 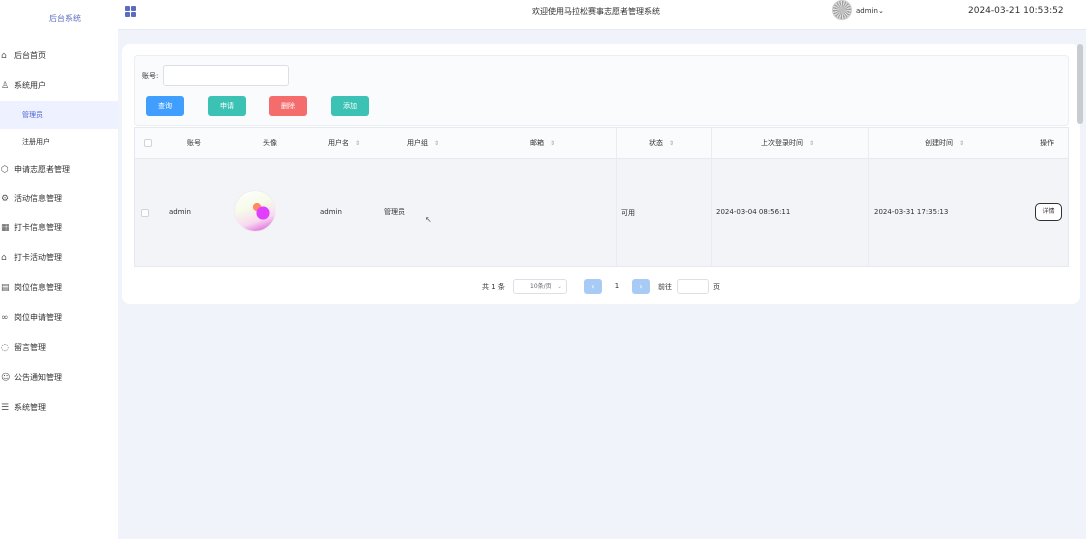 What do you see at coordinates (5, 318) in the screenshot?
I see `share-icon: ∞` at bounding box center [5, 318].